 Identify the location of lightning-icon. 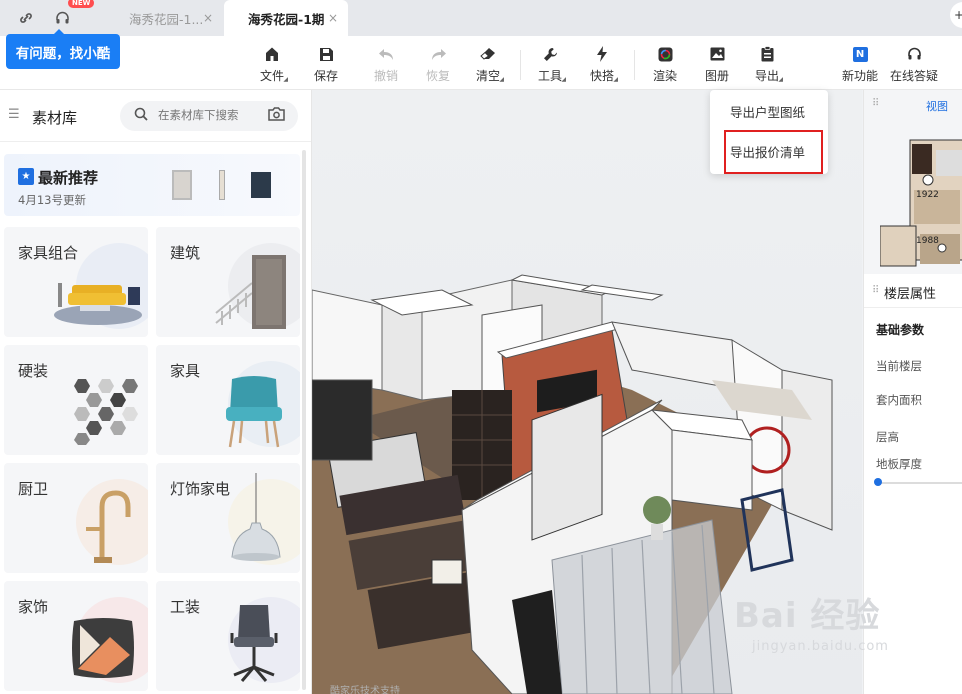
(602, 54).